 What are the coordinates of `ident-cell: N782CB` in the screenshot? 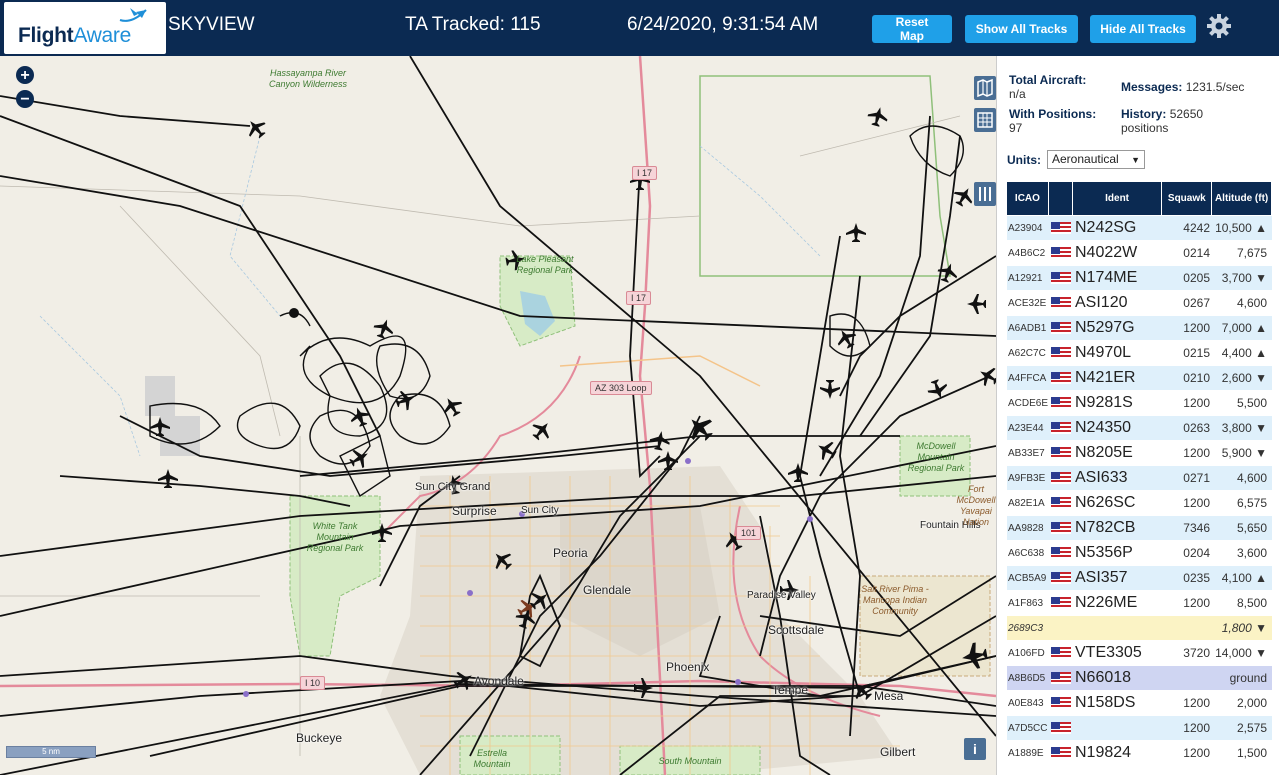 It's located at (1105, 527).